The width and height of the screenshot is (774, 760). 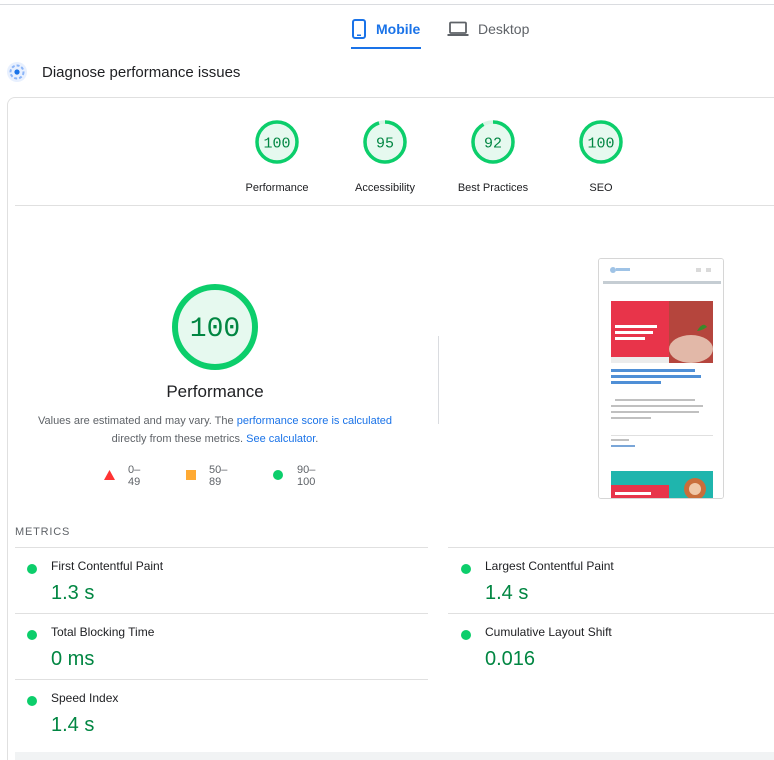 I want to click on performance-gauge-large: 100, so click(x=215, y=327).